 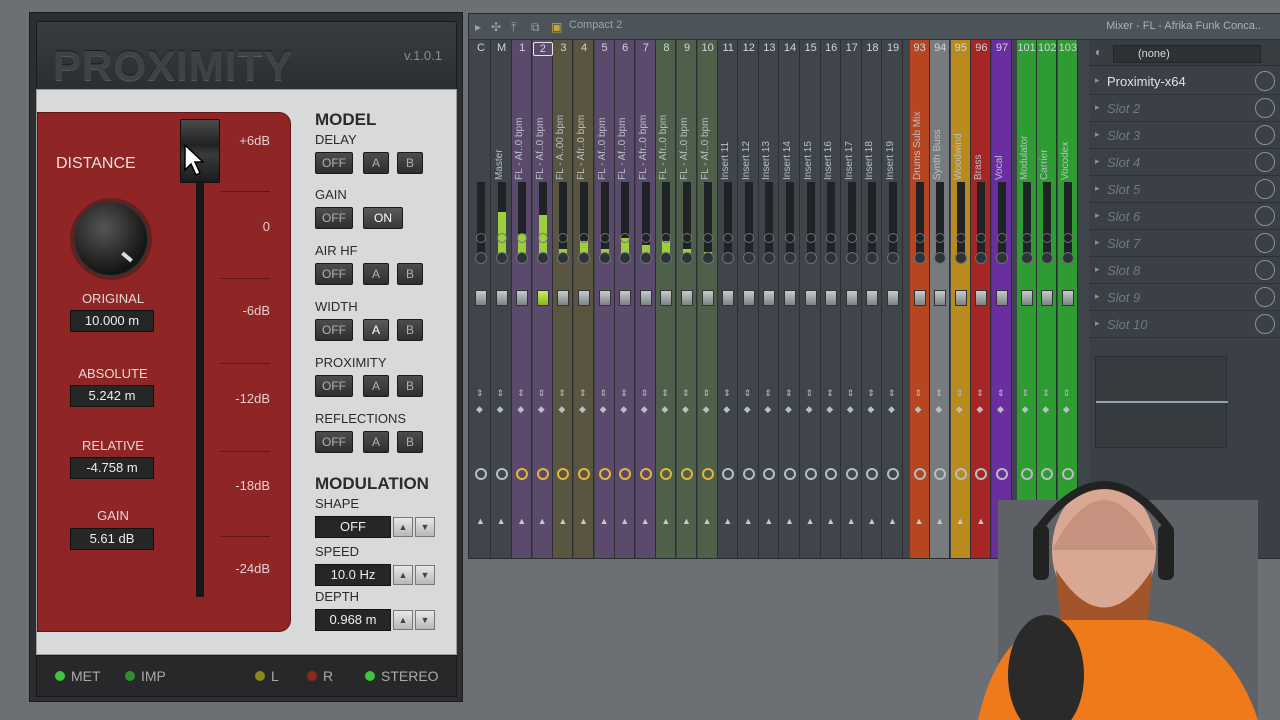 I want to click on strip-number: 4, so click(x=584, y=48).